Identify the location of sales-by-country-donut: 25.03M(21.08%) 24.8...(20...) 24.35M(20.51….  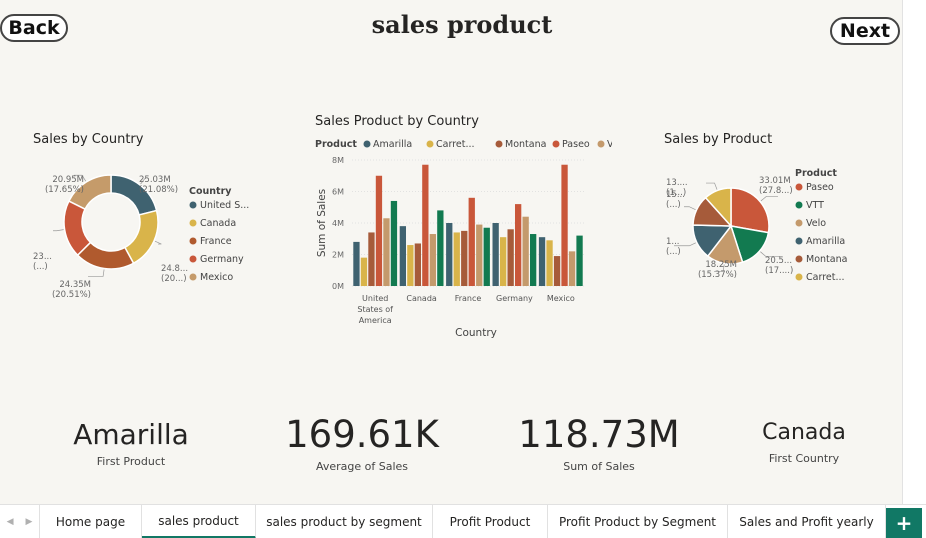
(144, 235).